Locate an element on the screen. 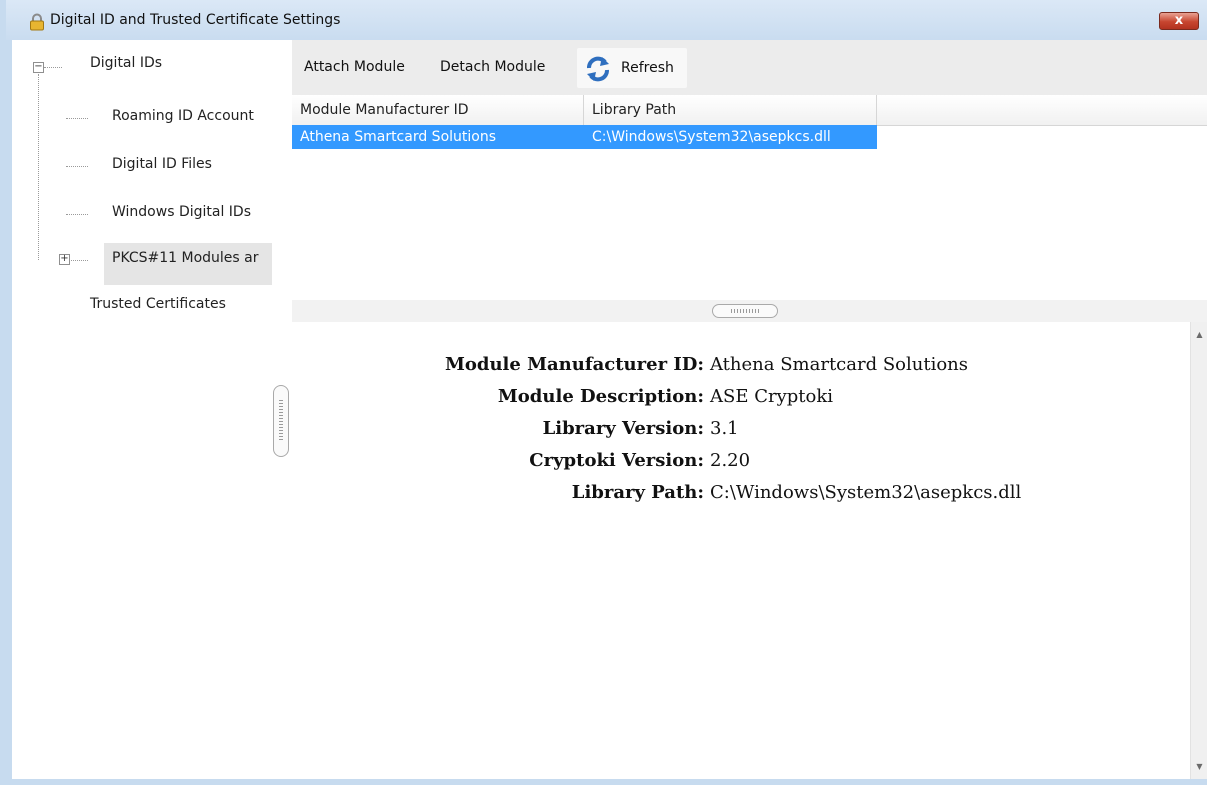 The height and width of the screenshot is (785, 1207). refresh-icon is located at coordinates (598, 69).